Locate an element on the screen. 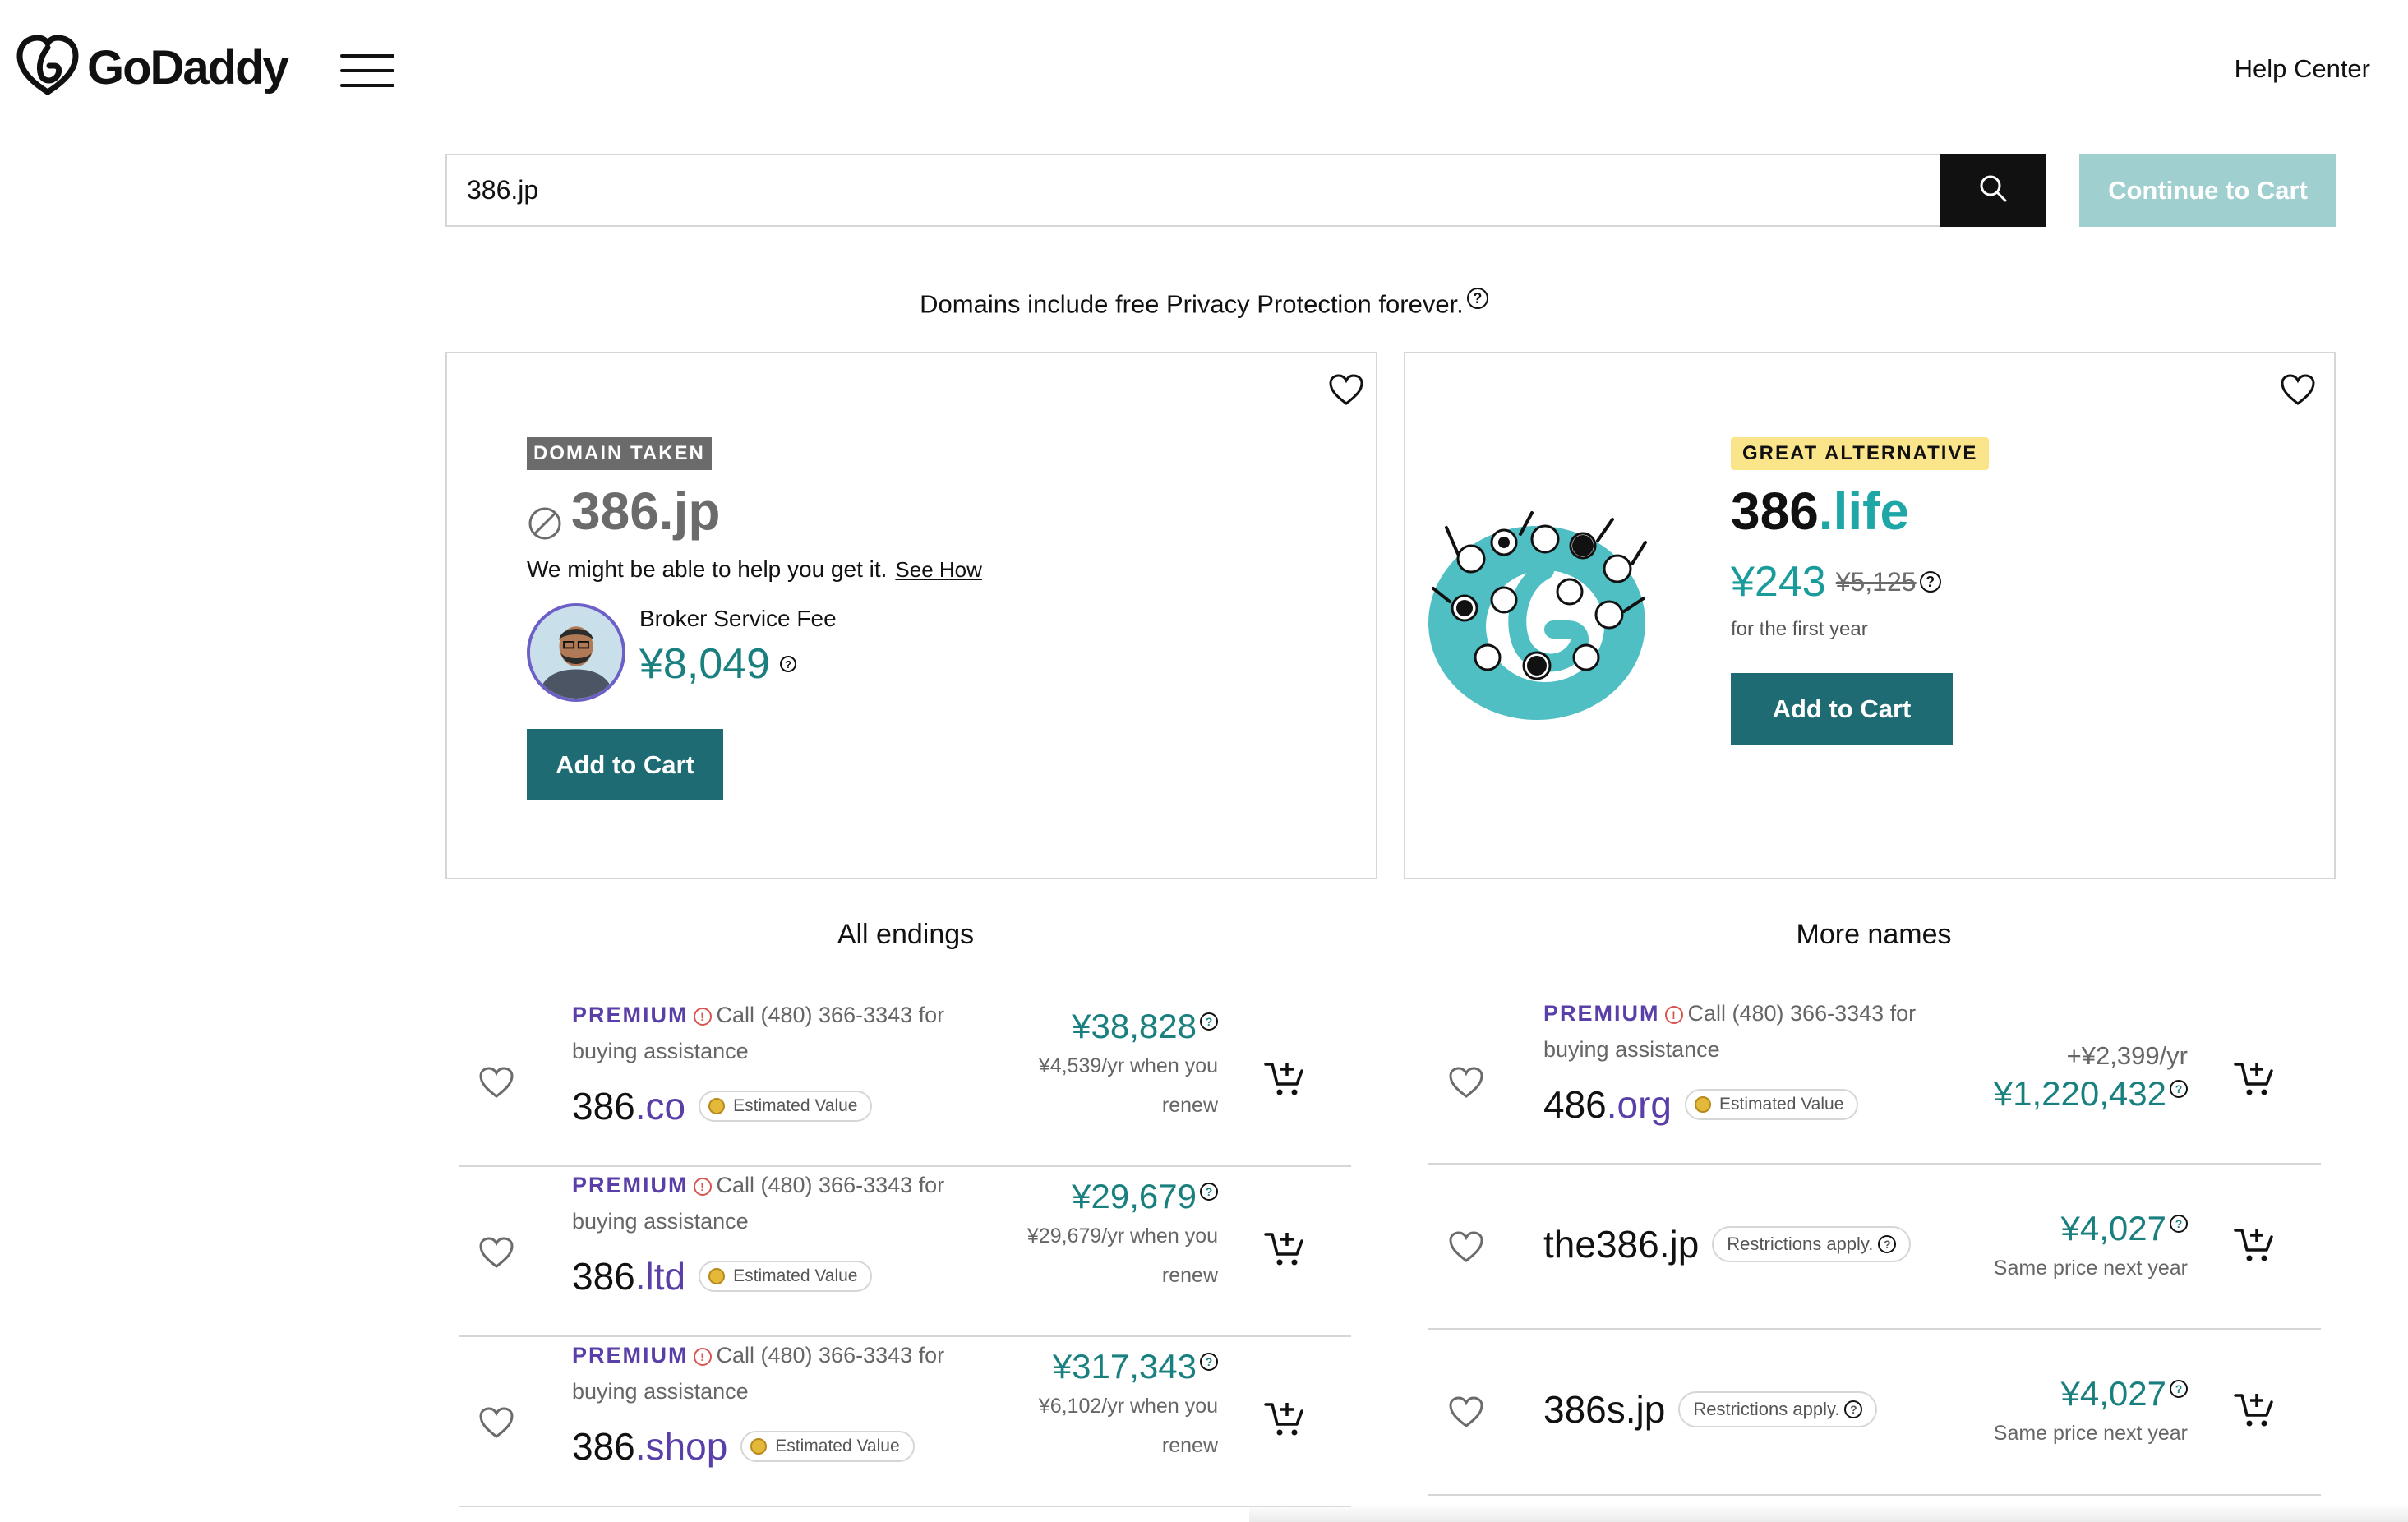  alt-sld: 386 is located at coordinates (1775, 511).